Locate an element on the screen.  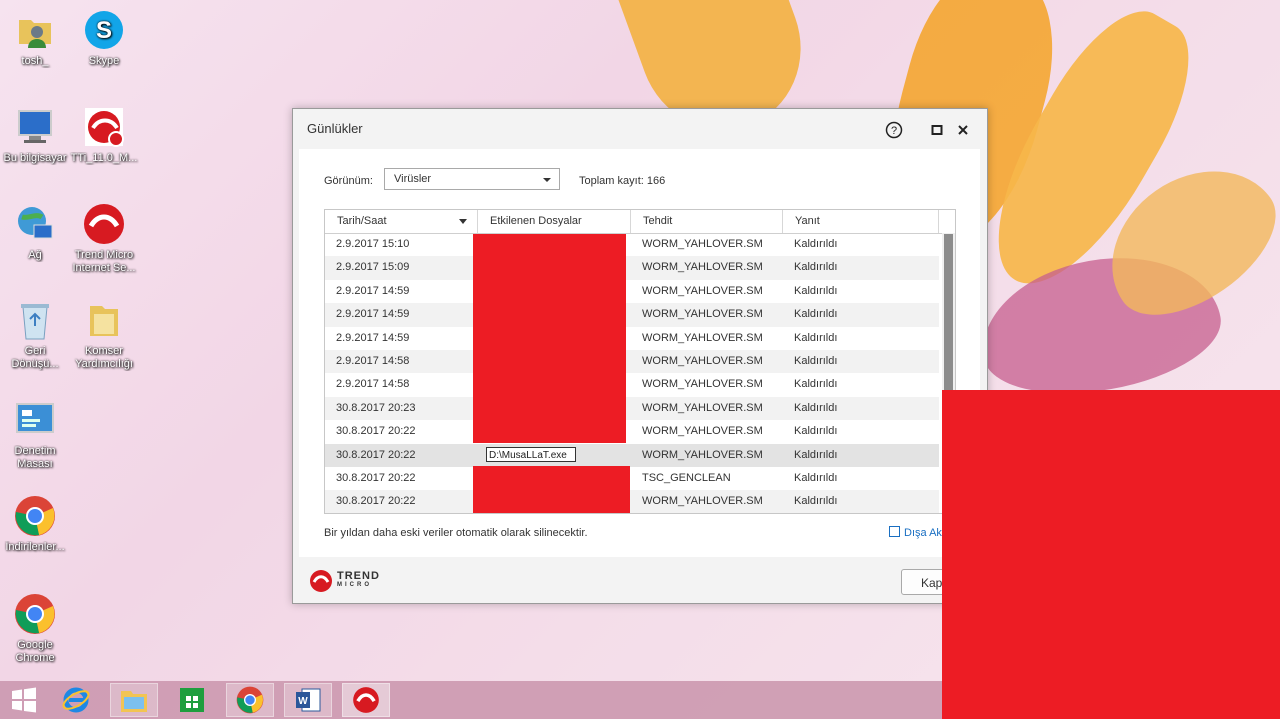
desktop-icon-control-panel: Denetim Masası is located at coordinates (35, 434).